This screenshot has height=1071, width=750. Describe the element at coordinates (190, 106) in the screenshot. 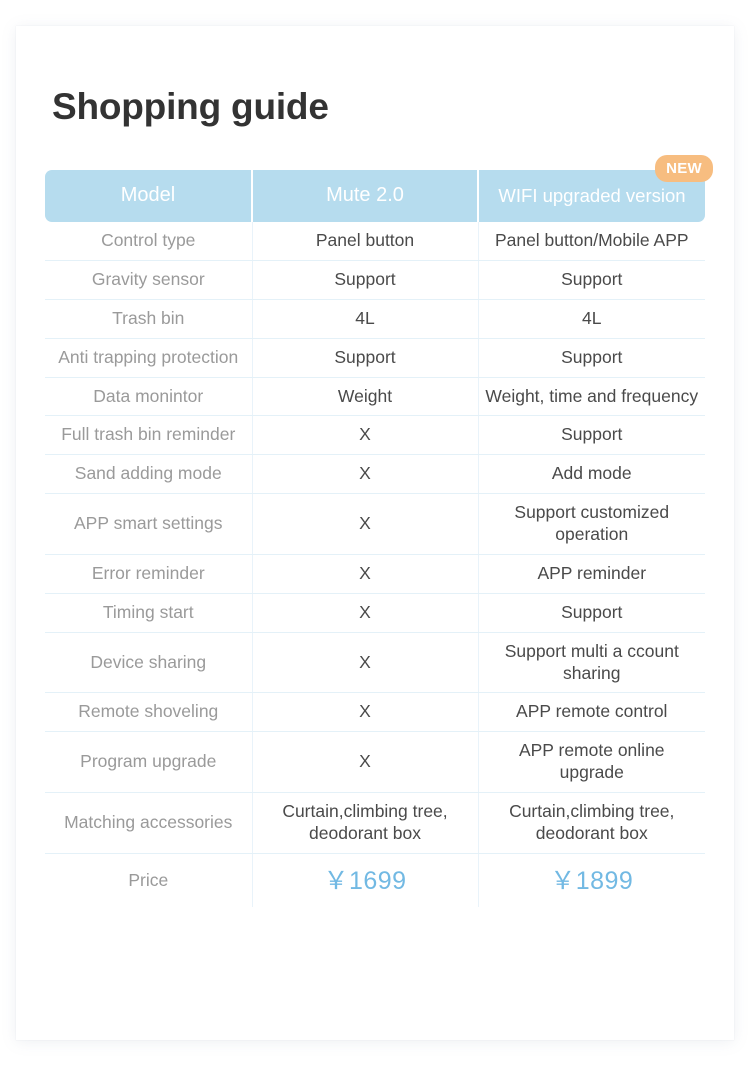

I see `page-title: Shopping guide` at that location.